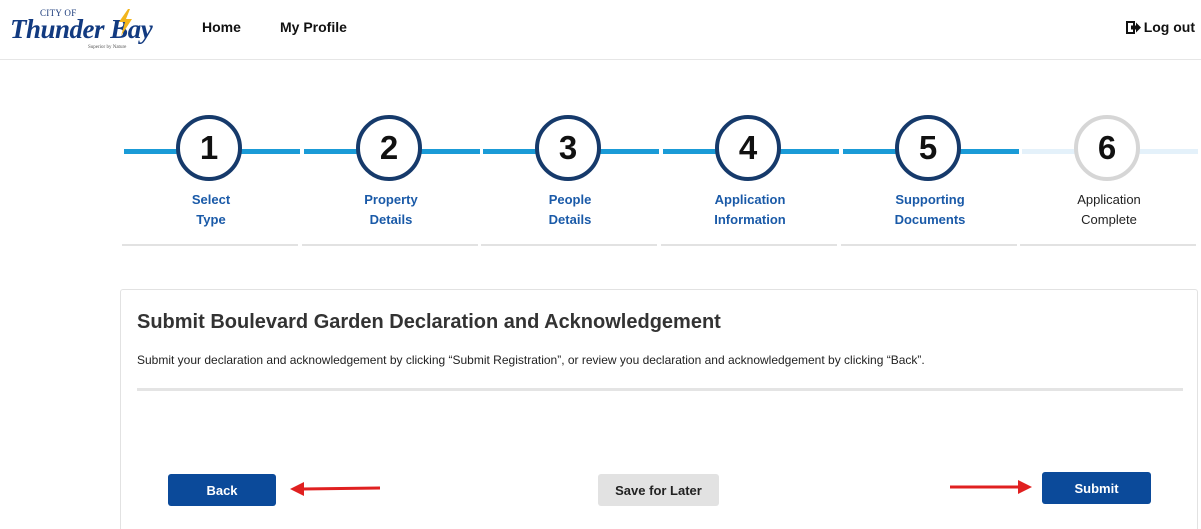  Describe the element at coordinates (313, 27) in the screenshot. I see `nav-my-profile-link: My Profile` at that location.